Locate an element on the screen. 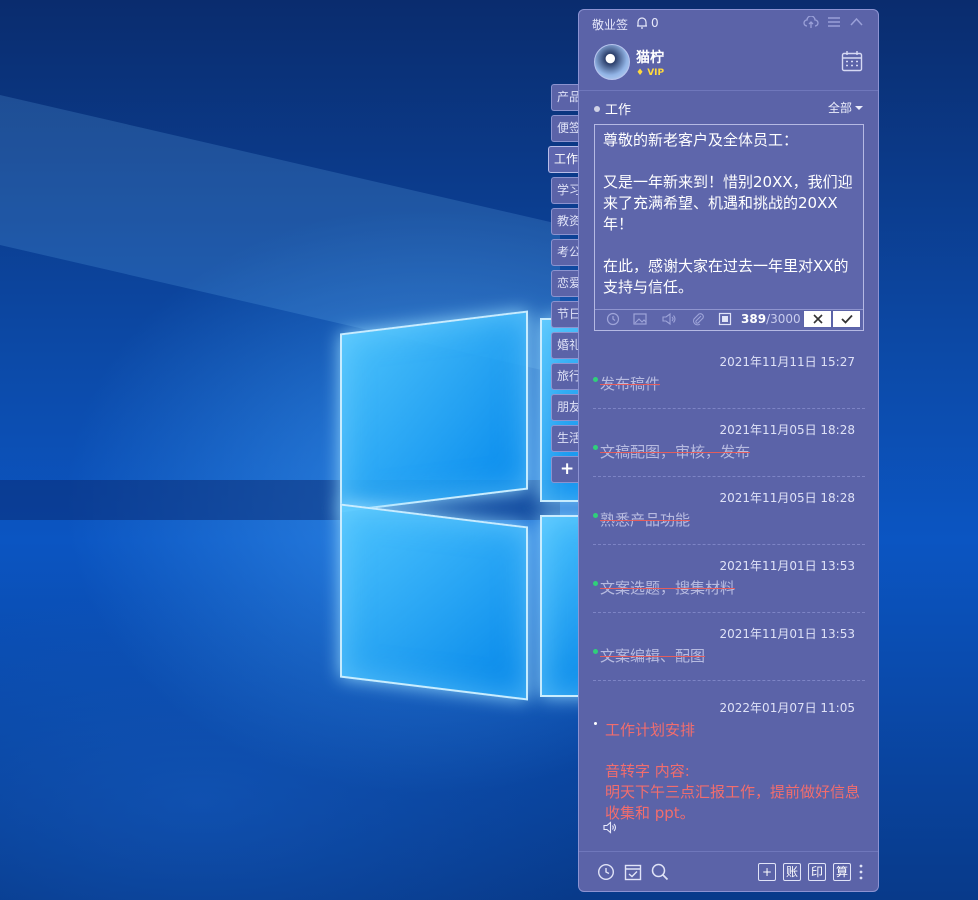  side-tab-holiday: 节日 is located at coordinates (566, 314).